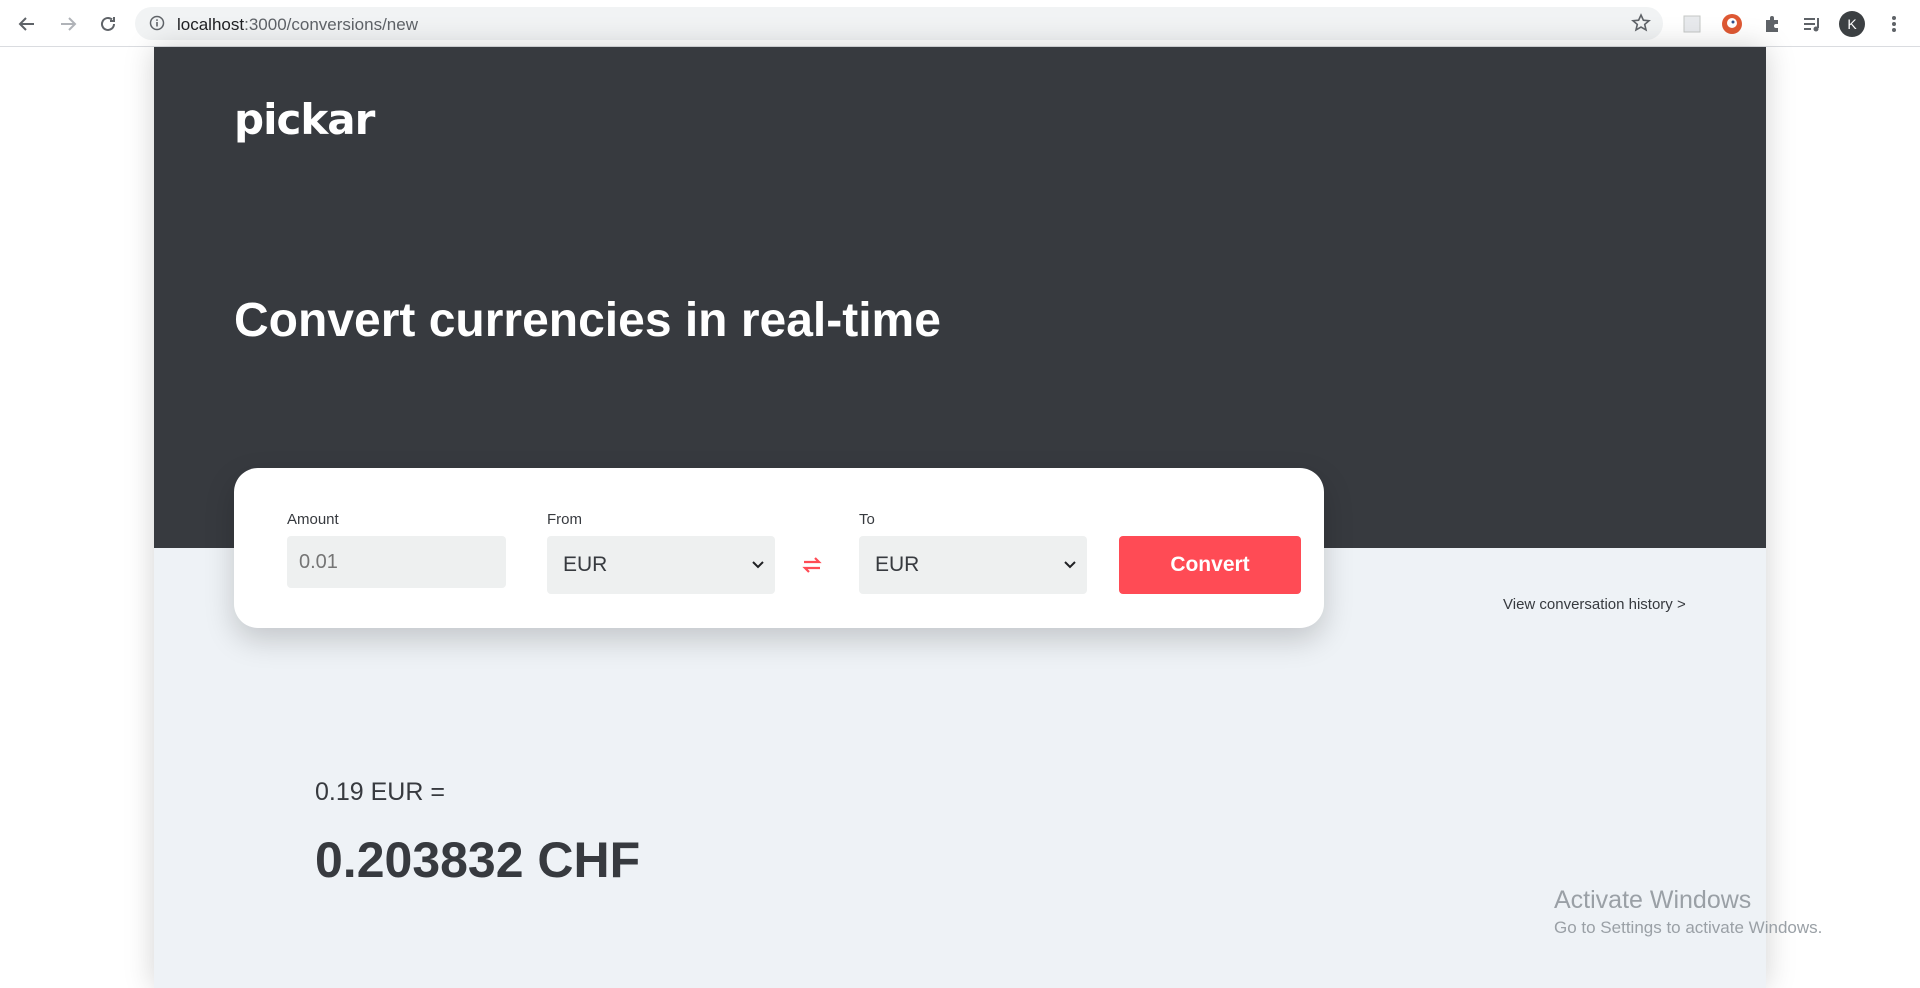 The height and width of the screenshot is (988, 1920). I want to click on to-currency-select: EUR, so click(973, 565).